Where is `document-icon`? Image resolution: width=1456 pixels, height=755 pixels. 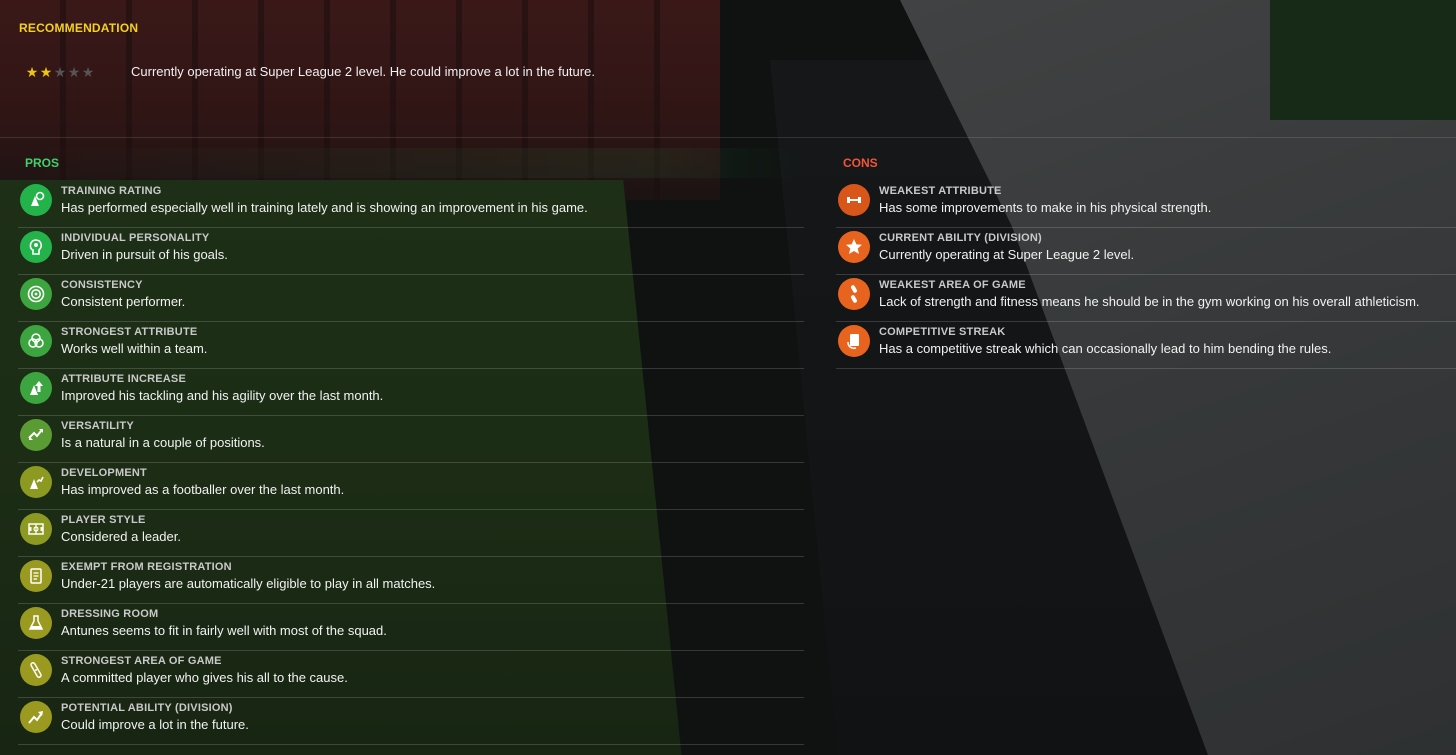
document-icon is located at coordinates (36, 576).